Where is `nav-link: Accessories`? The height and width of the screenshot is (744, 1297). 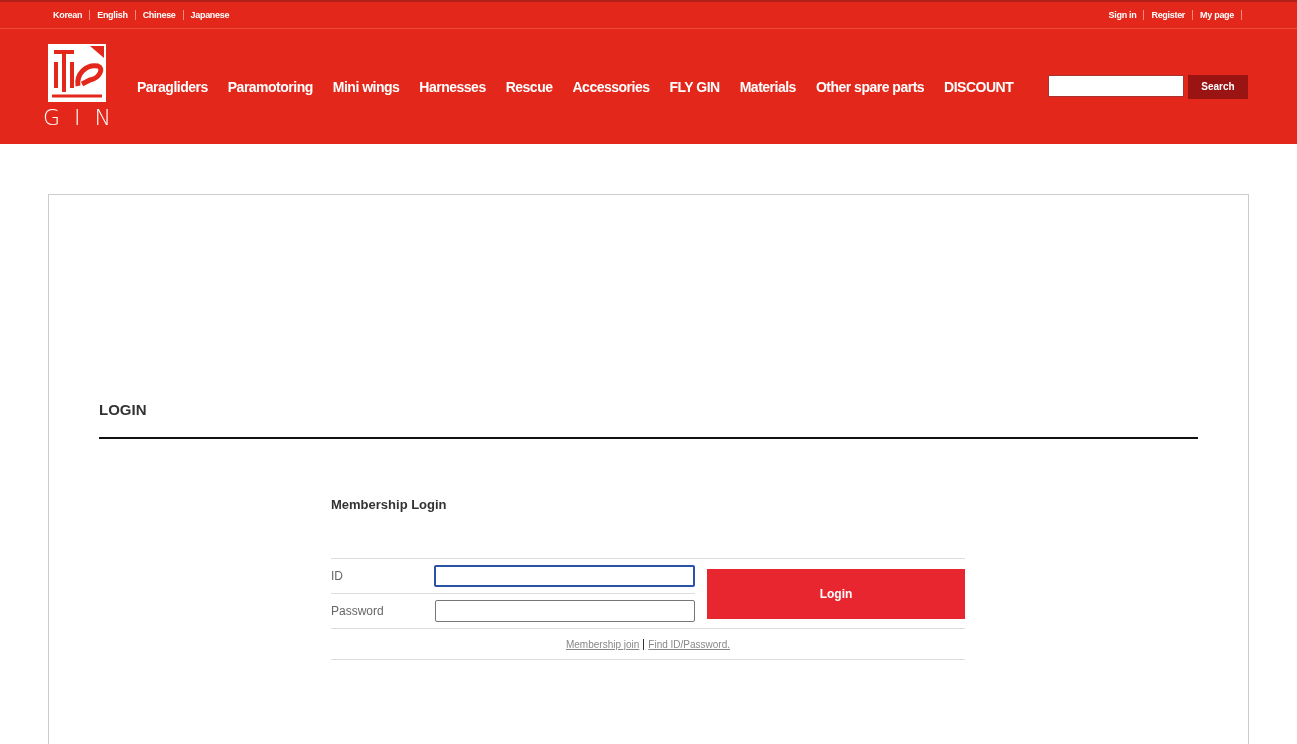 nav-link: Accessories is located at coordinates (611, 86).